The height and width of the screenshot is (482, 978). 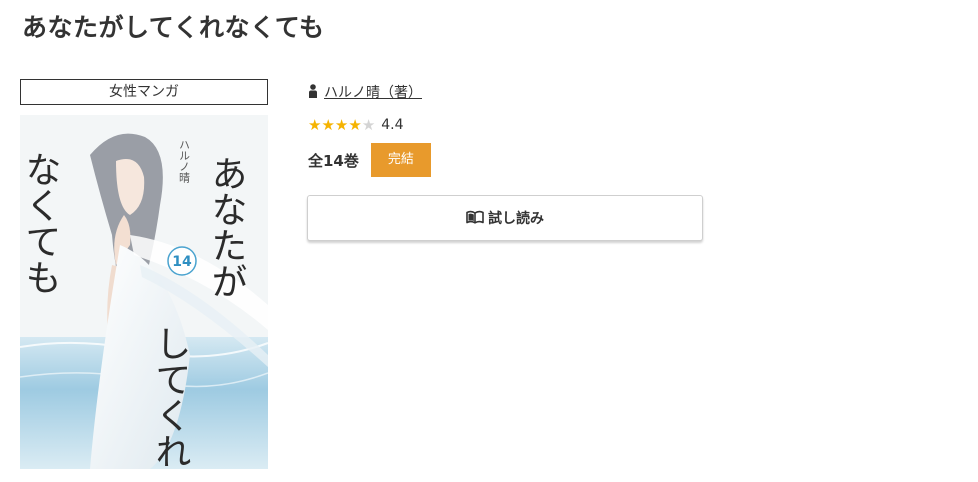 What do you see at coordinates (516, 219) in the screenshot?
I see `trial-read-label: 試し読み` at bounding box center [516, 219].